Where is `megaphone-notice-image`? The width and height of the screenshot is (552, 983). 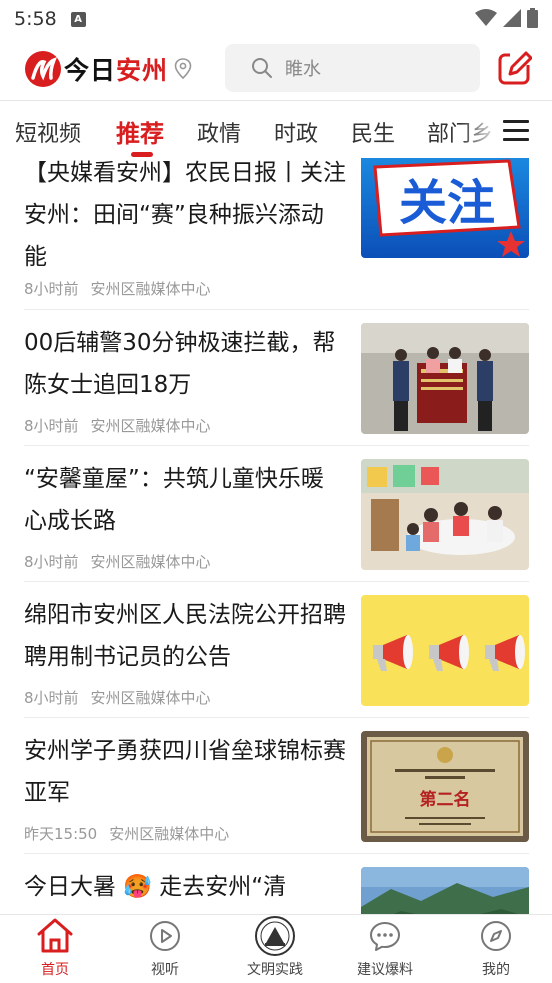
megaphone-notice-image is located at coordinates (445, 650).